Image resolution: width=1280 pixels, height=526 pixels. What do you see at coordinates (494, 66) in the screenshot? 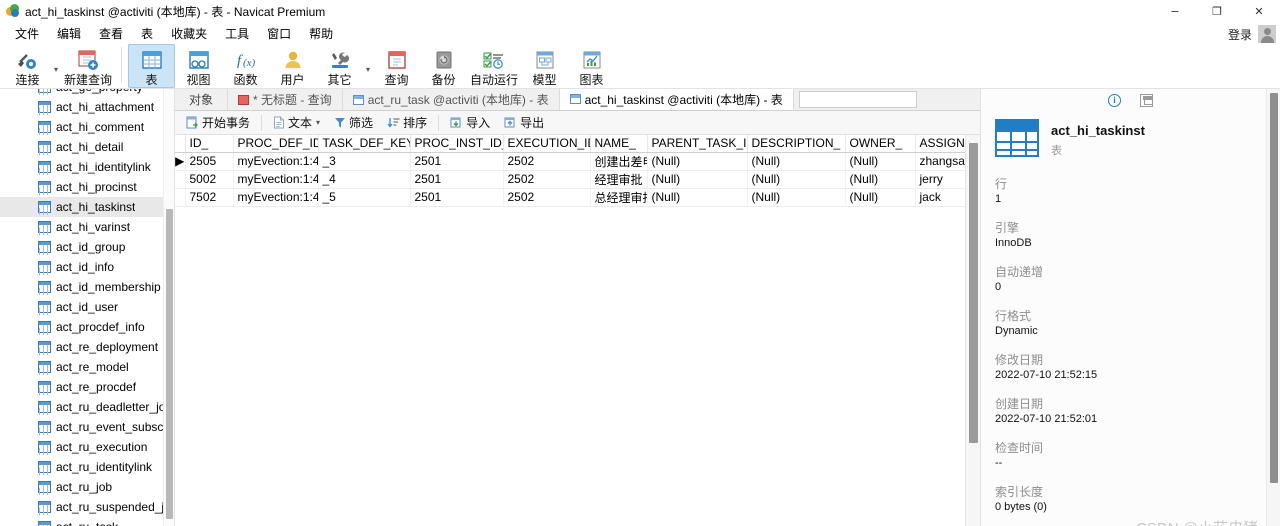
I see `toolbar-automation-button: 自动运行` at bounding box center [494, 66].